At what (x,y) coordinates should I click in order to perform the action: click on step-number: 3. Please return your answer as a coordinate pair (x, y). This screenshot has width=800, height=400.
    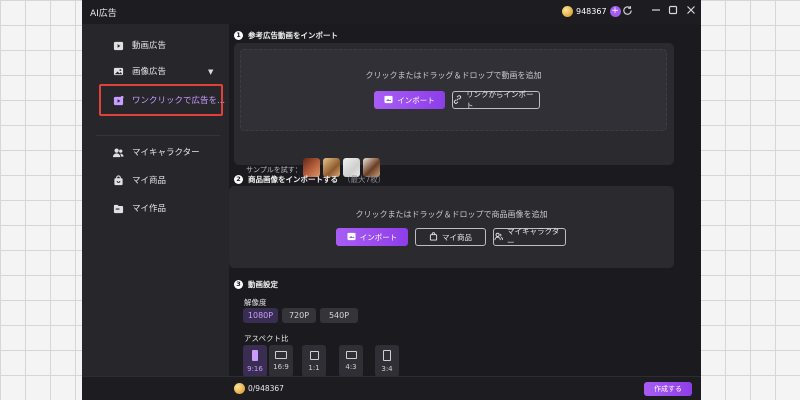
    Looking at the image, I should click on (238, 284).